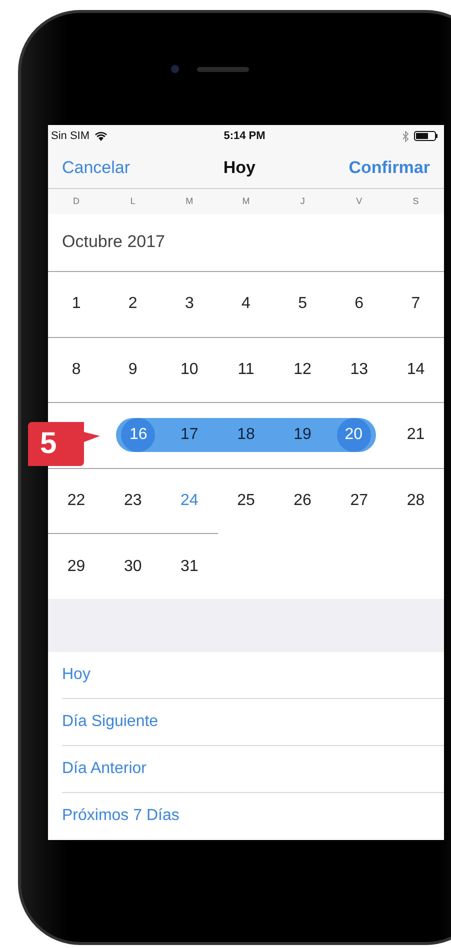  Describe the element at coordinates (189, 369) in the screenshot. I see `day-number: 10` at that location.